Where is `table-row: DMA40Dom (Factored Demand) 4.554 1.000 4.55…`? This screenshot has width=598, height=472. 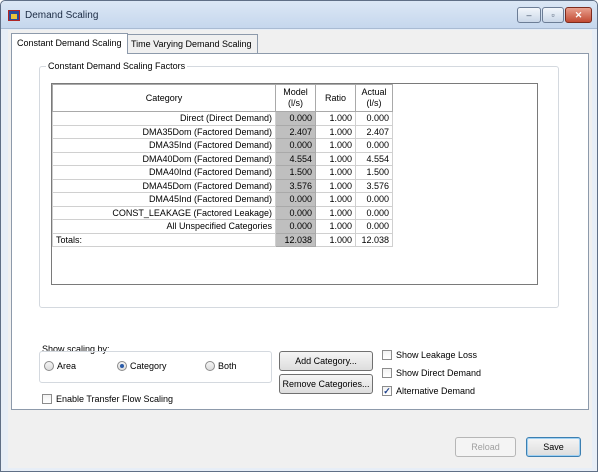
table-row: DMA40Dom (Factored Demand) 4.554 1.000 4.55… is located at coordinates (222, 158).